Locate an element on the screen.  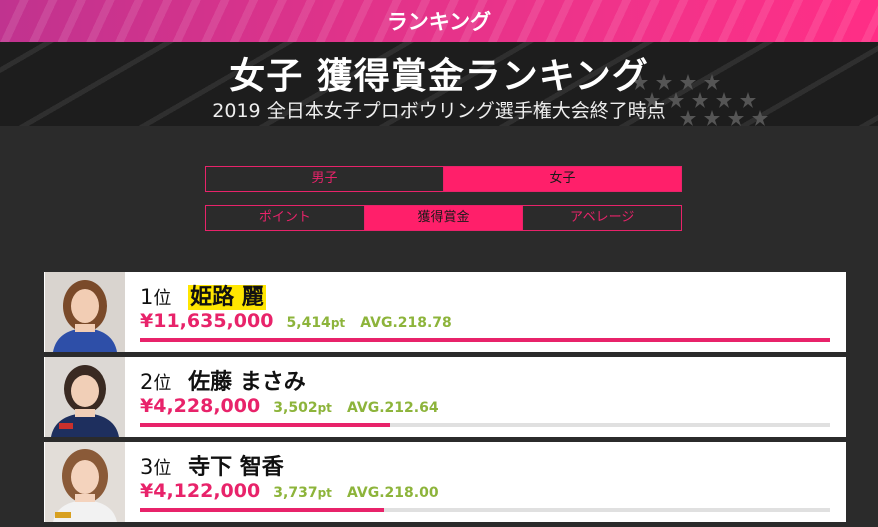
top-header-bar: ランキング is located at coordinates (439, 21).